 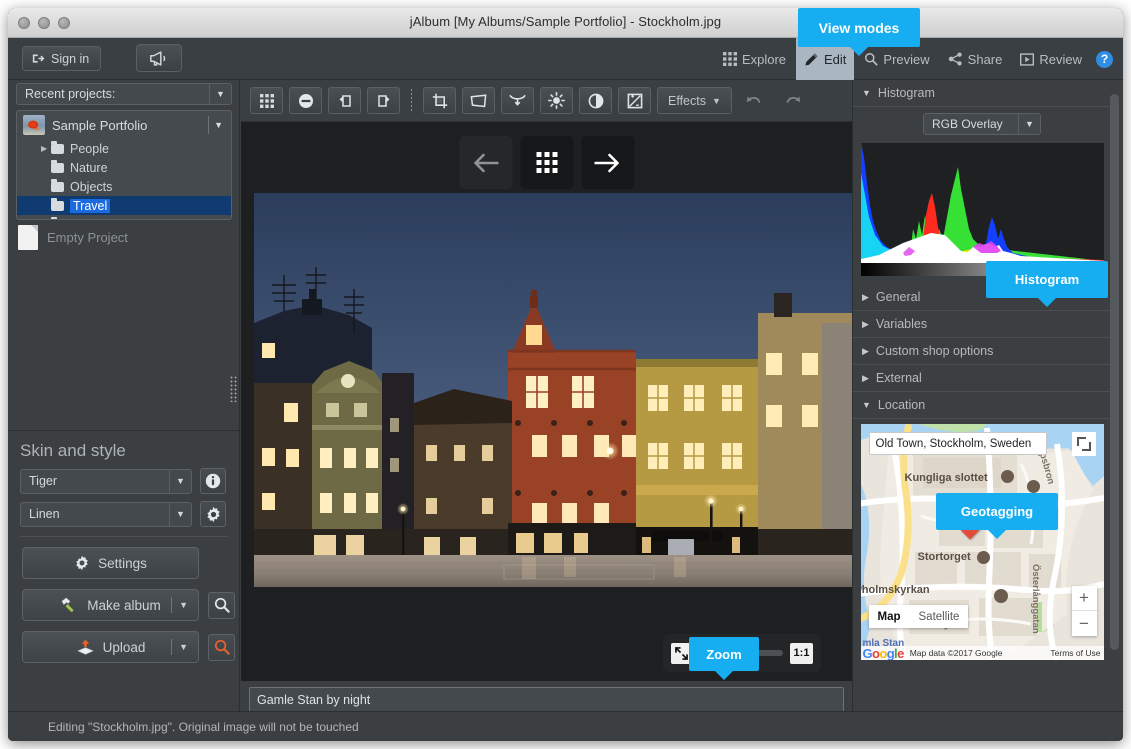 I want to click on map-type-satellite: Satellite, so click(x=939, y=616).